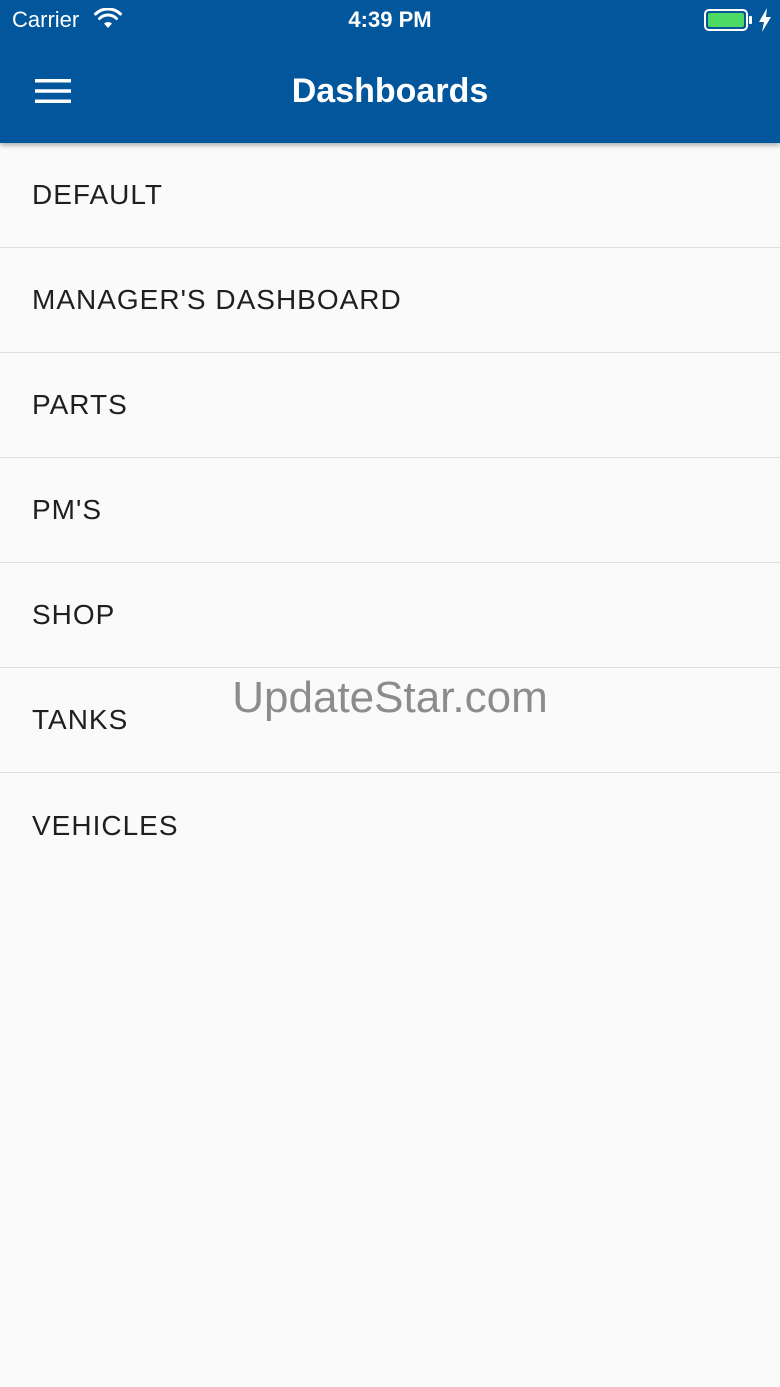  I want to click on dashboard-item-vehicles: VEHICLES, so click(390, 825).